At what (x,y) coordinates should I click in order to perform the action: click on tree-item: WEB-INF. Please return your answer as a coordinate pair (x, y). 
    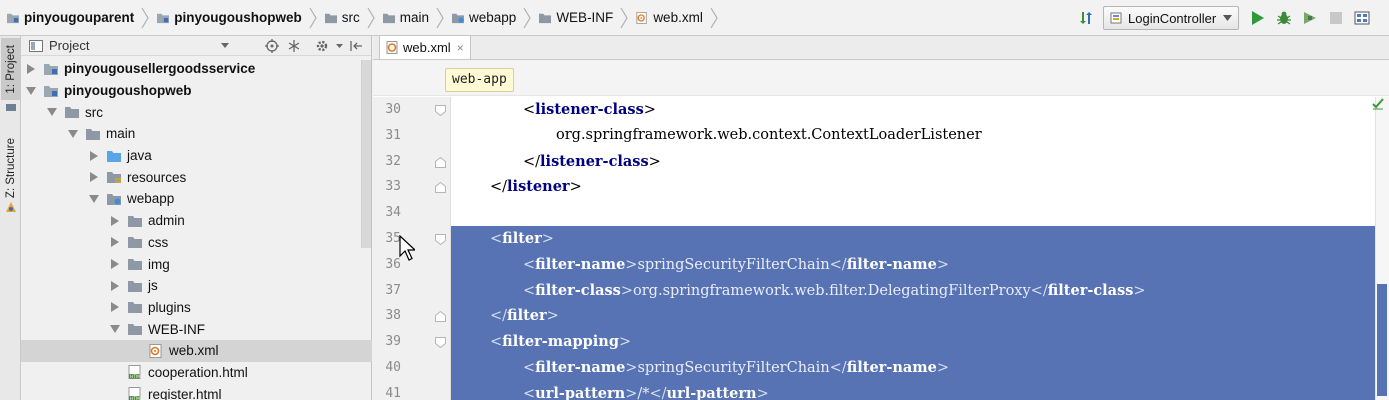
    Looking at the image, I should click on (191, 329).